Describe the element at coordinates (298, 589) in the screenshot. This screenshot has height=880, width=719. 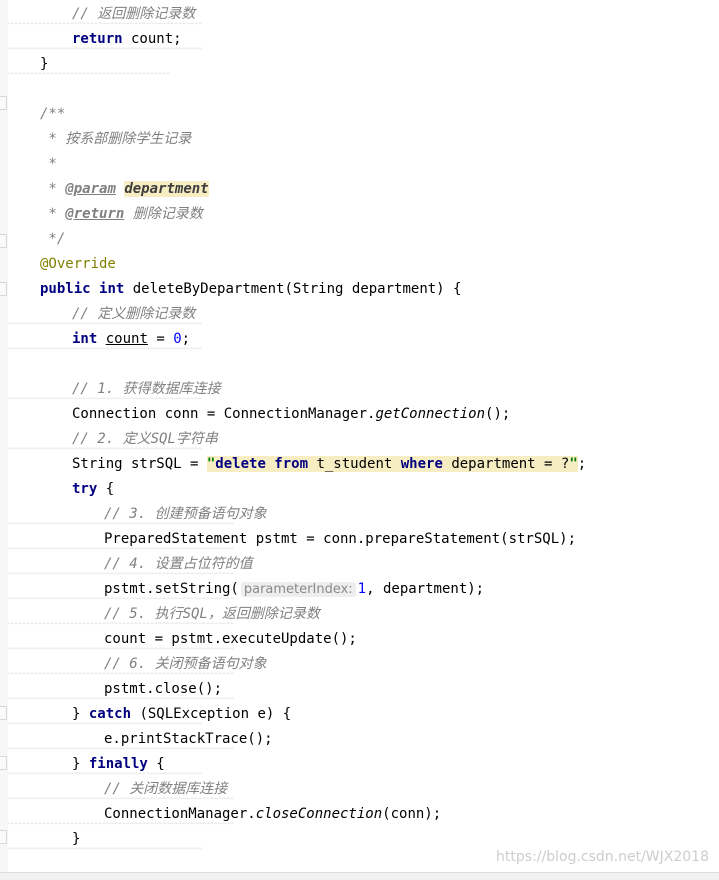
I see `parameter-hint: parameterIndex:` at that location.